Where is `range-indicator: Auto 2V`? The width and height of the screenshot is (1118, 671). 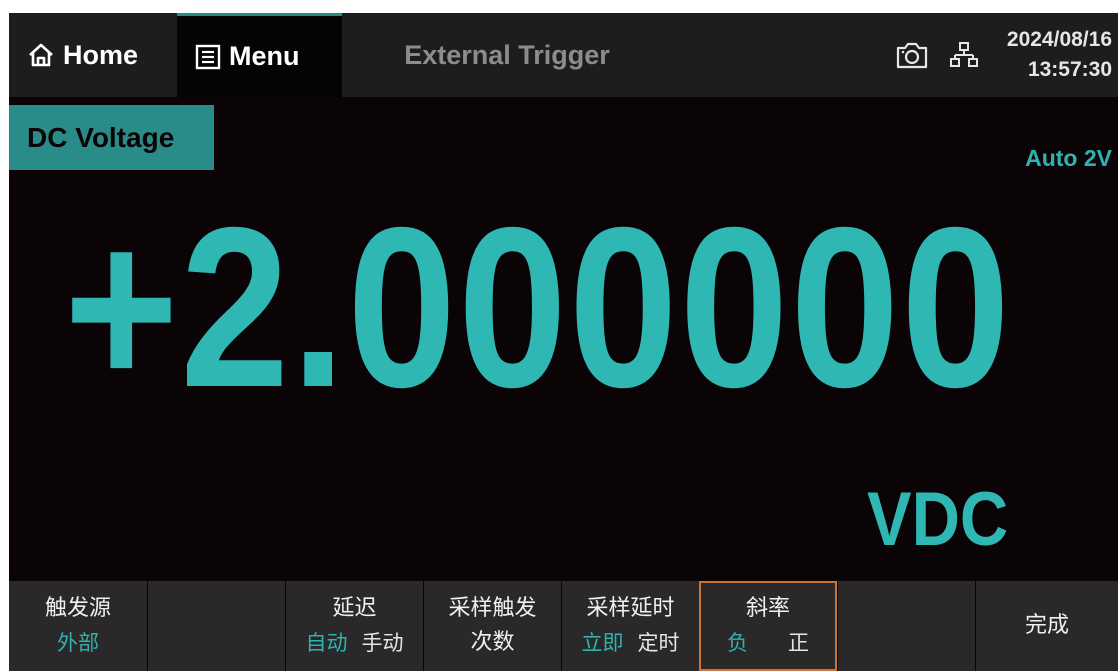
range-indicator: Auto 2V is located at coordinates (1068, 158).